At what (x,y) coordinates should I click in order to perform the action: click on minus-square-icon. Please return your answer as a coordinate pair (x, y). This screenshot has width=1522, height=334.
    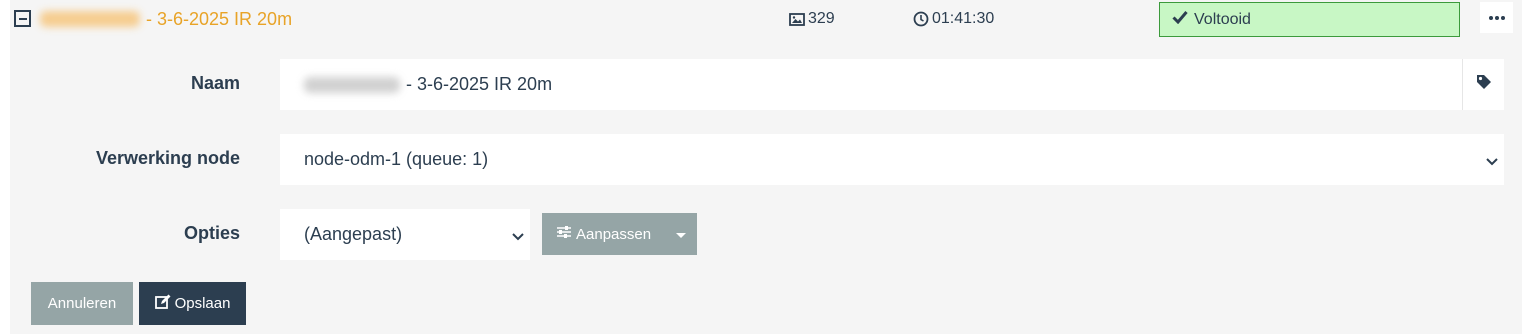
    Looking at the image, I should click on (22, 18).